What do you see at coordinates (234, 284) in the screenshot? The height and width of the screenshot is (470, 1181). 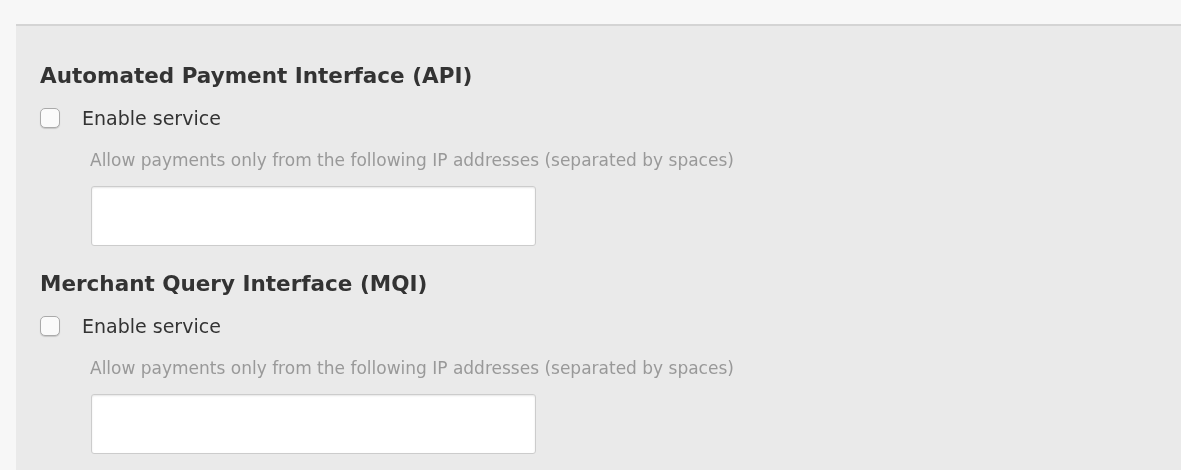 I see `section-title: Merchant Query Interface (MQI)` at bounding box center [234, 284].